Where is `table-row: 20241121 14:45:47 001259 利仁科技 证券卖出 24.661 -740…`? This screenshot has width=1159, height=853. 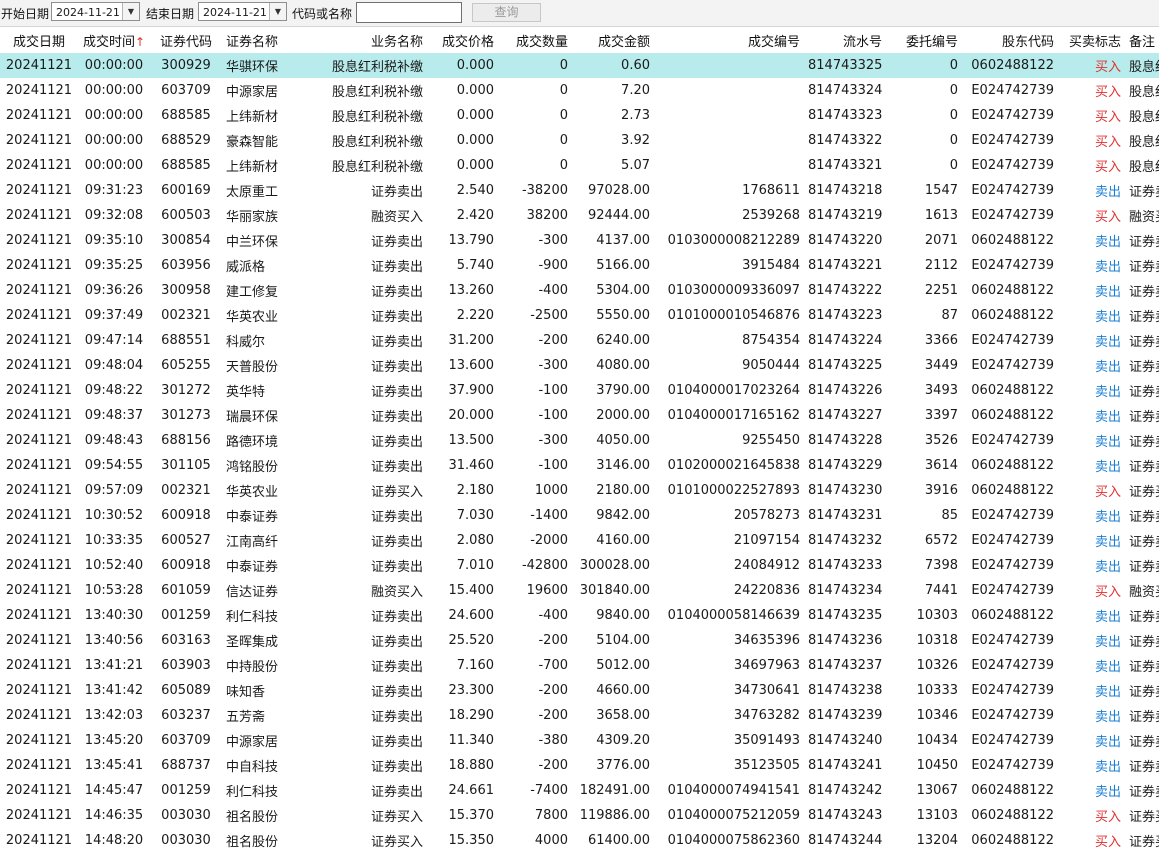 table-row: 20241121 14:45:47 001259 利仁科技 证券卖出 24.661 -740… is located at coordinates (579, 790).